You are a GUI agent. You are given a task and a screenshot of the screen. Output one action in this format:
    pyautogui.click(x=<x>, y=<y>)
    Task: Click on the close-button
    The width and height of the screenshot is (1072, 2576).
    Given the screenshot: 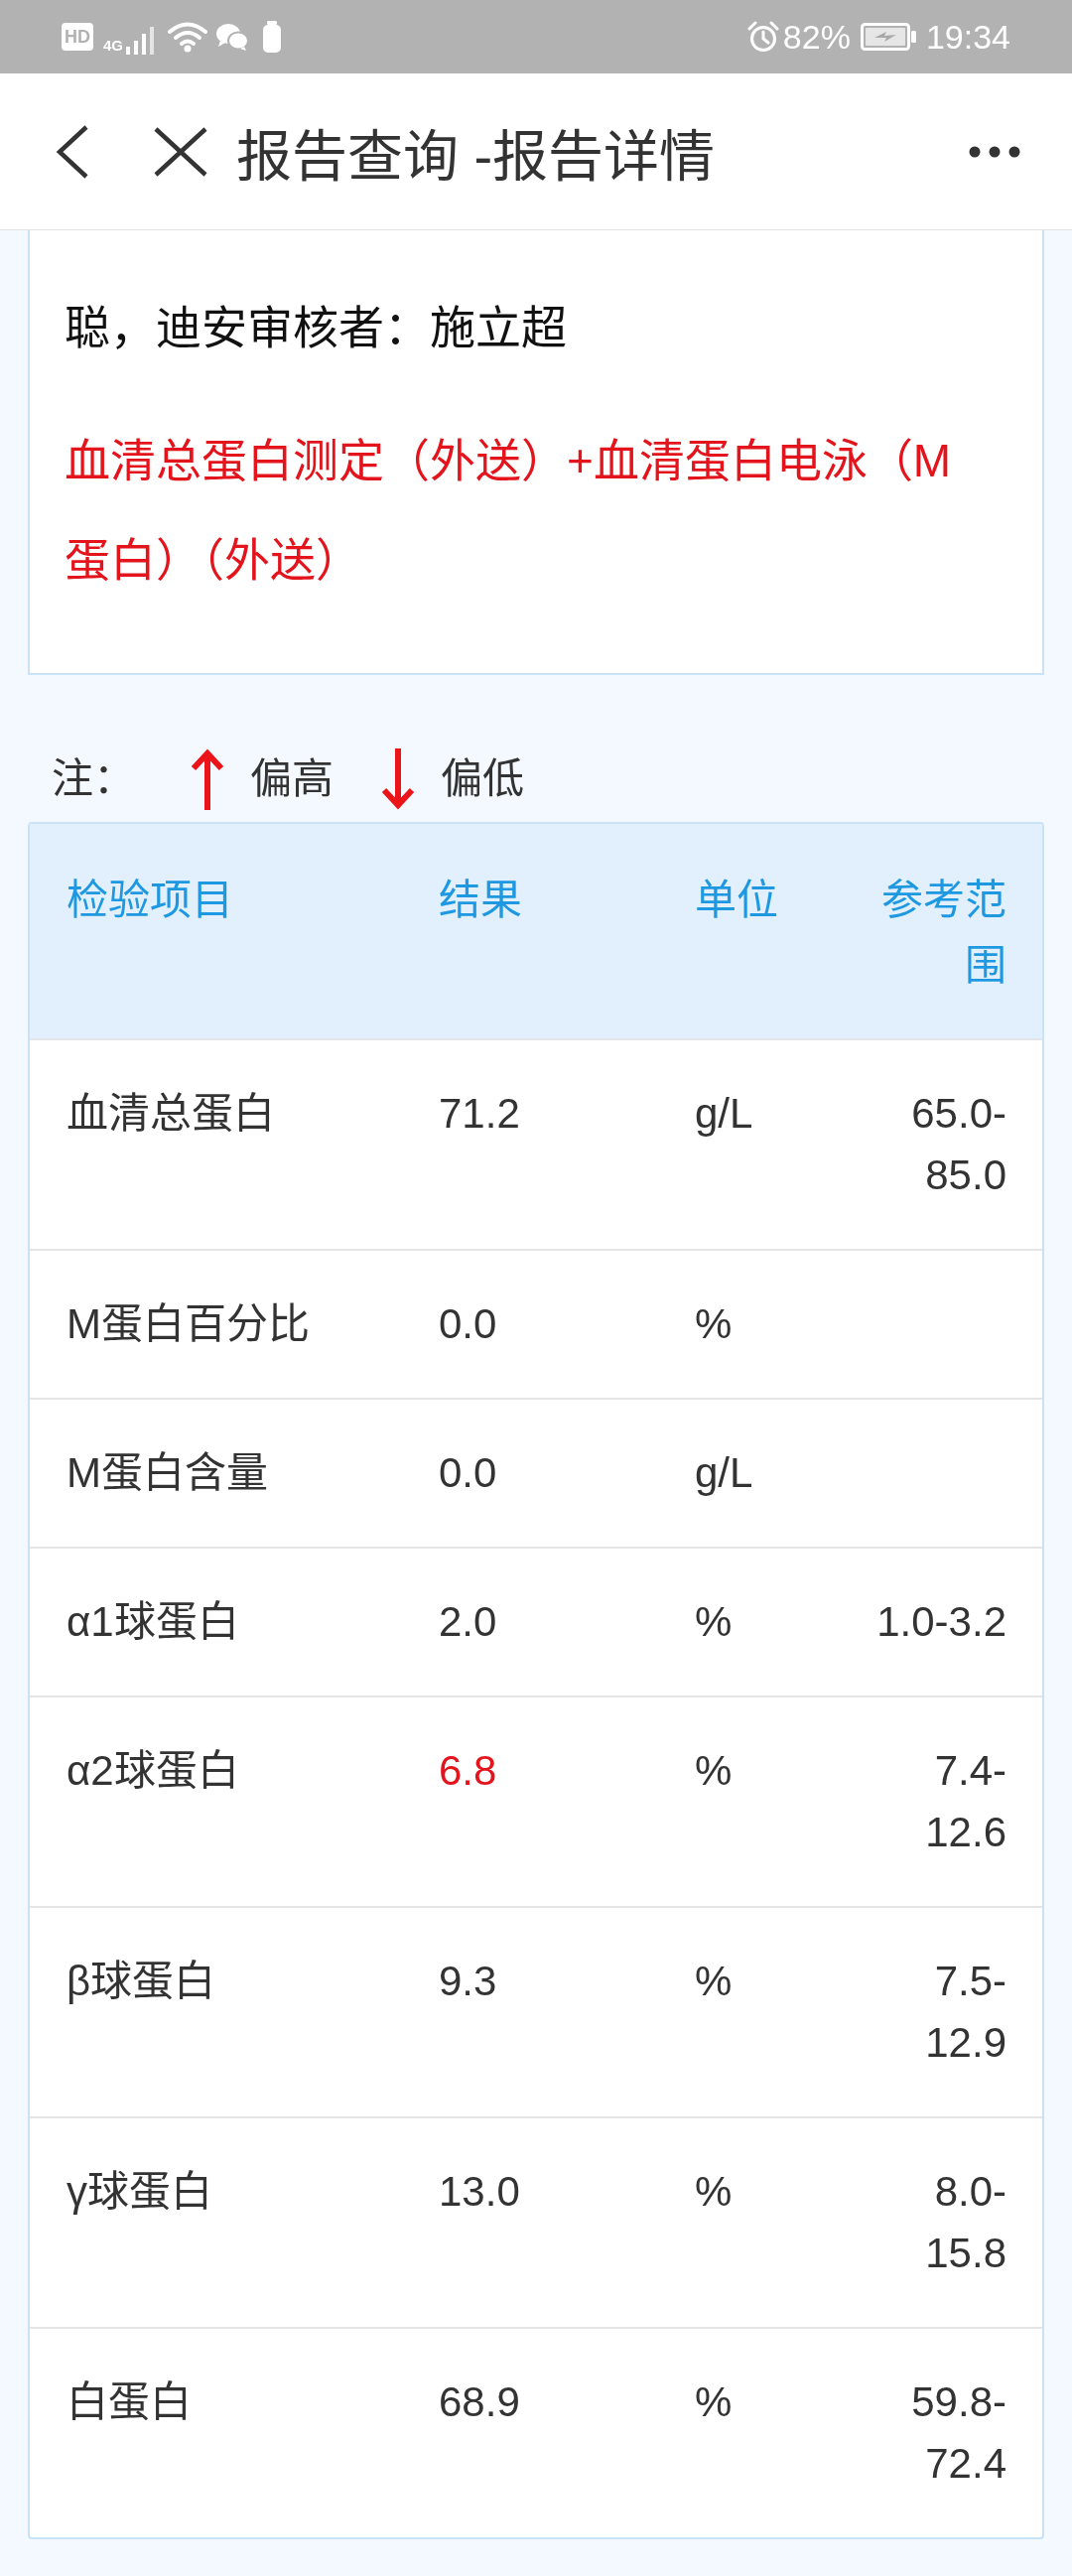 What is the action you would take?
    pyautogui.click(x=180, y=151)
    